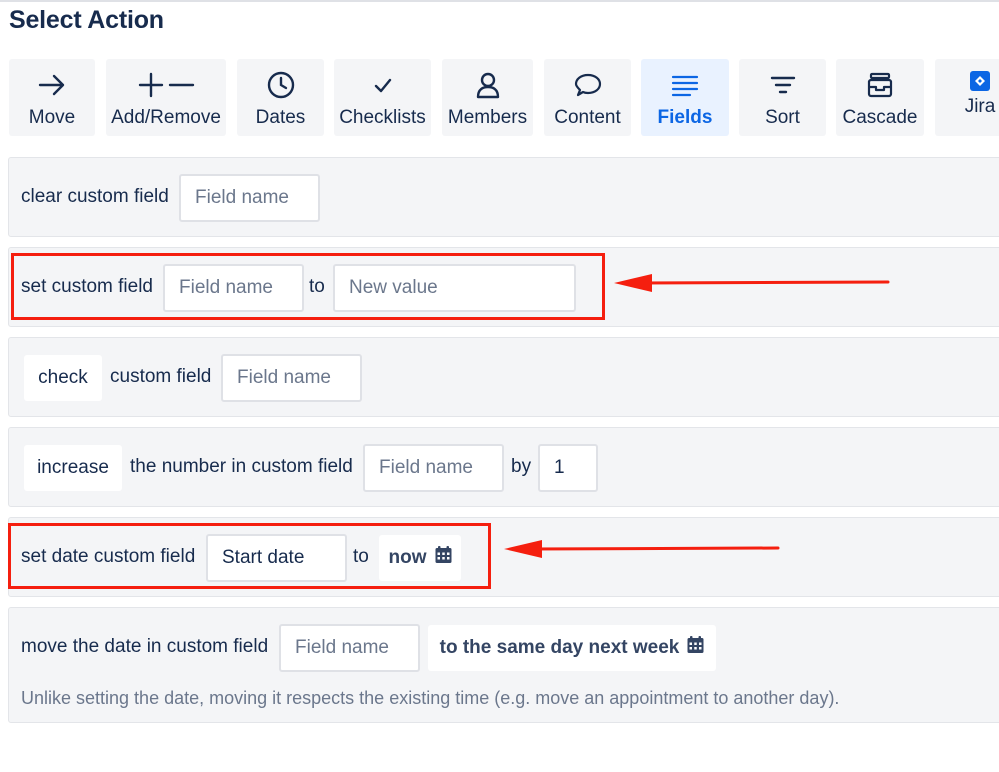  What do you see at coordinates (685, 117) in the screenshot?
I see `tab-label: Fields` at bounding box center [685, 117].